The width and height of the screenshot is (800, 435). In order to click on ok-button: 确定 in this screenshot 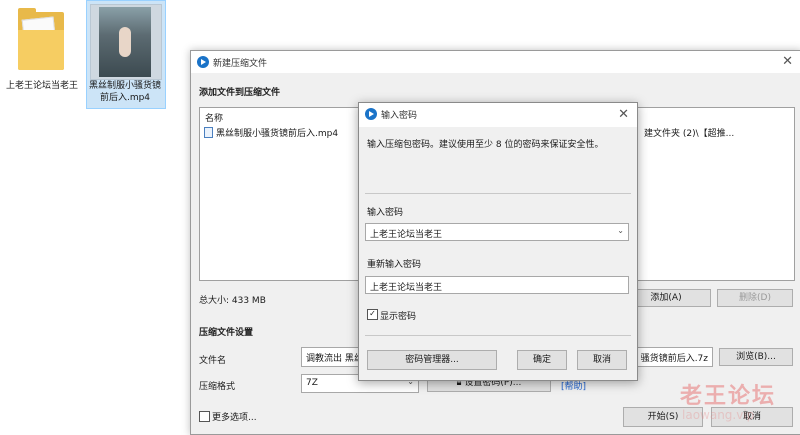, I will do `click(542, 360)`.